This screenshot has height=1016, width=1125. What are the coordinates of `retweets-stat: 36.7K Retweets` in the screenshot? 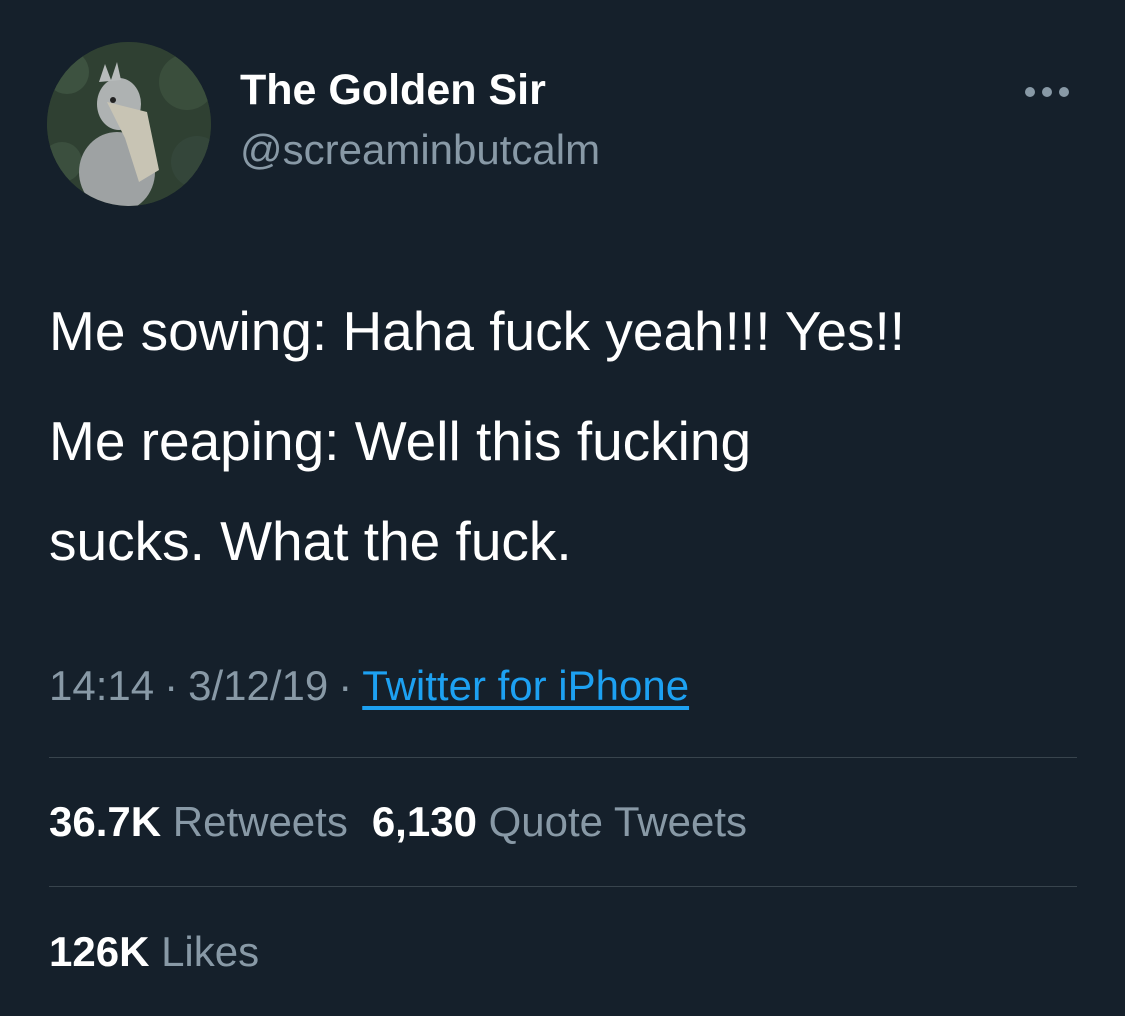 It's located at (198, 822).